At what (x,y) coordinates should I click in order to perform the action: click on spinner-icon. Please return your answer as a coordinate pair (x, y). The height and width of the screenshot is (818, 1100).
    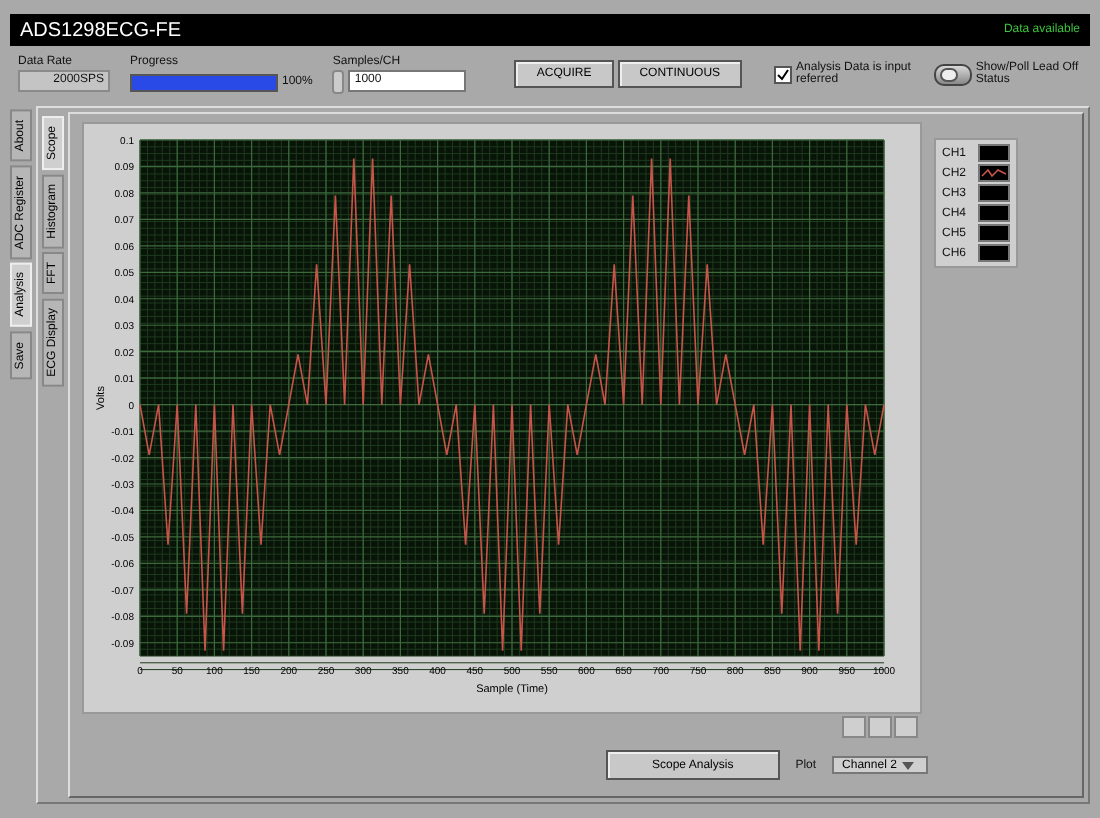
    Looking at the image, I should click on (338, 81).